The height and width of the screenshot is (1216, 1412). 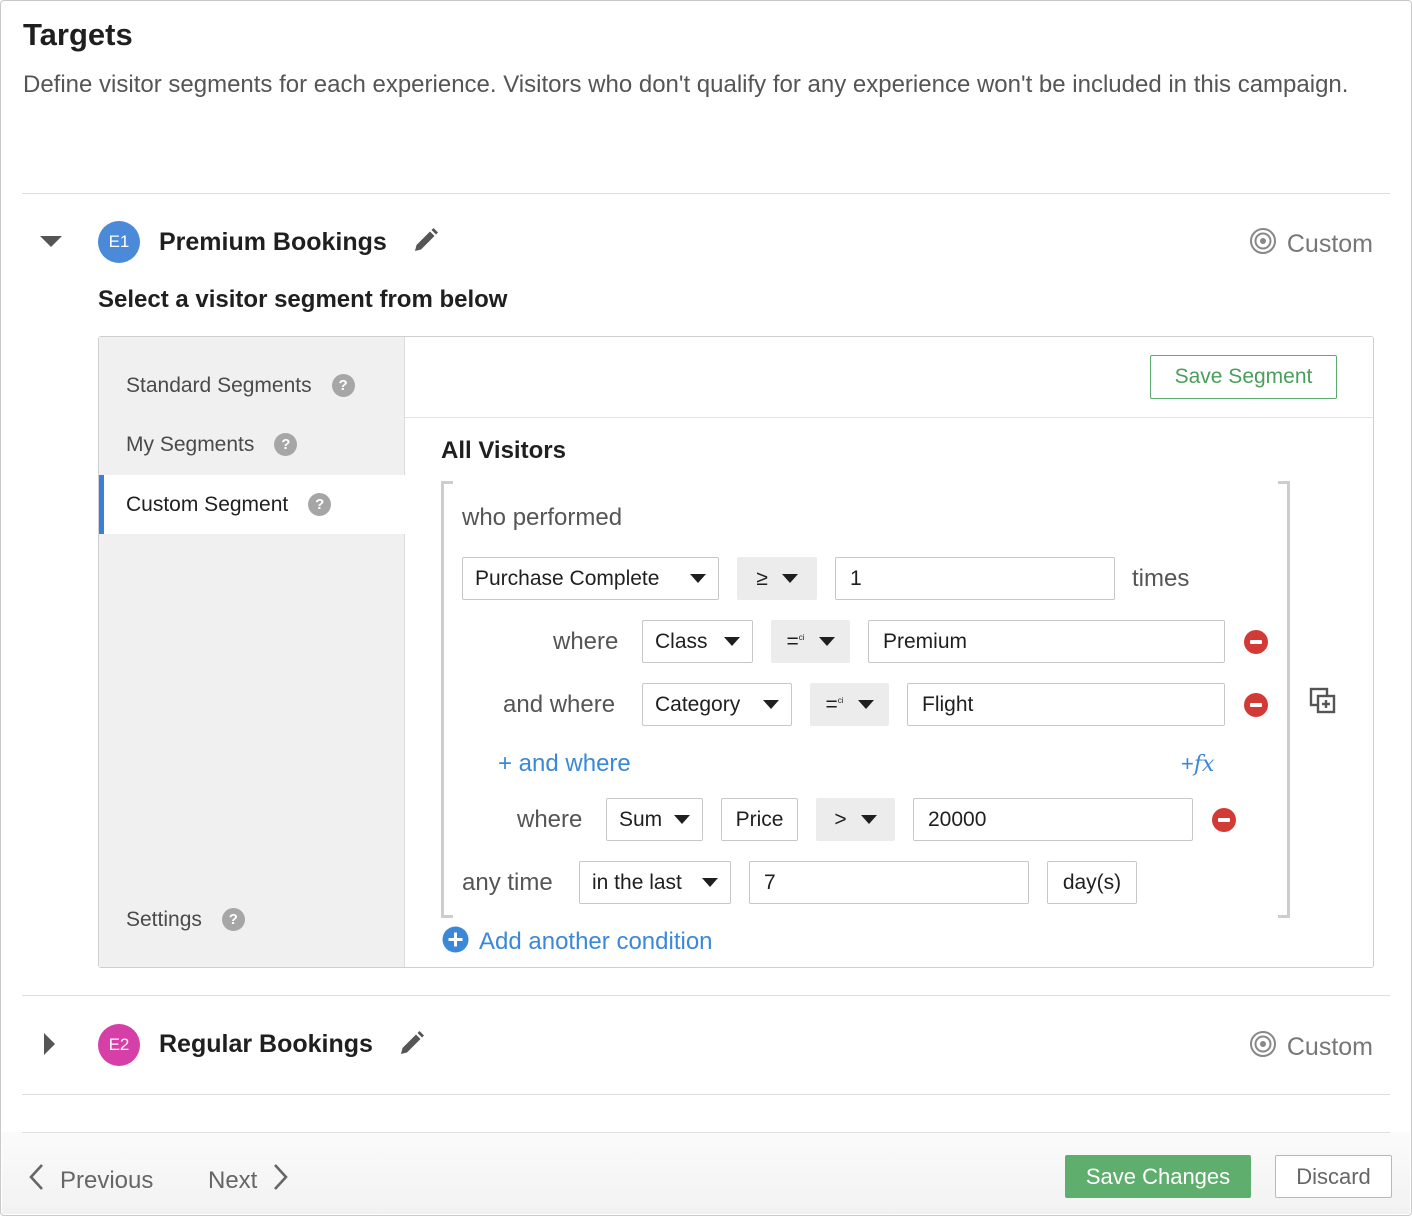 What do you see at coordinates (36, 1180) in the screenshot?
I see `chevron-left-icon` at bounding box center [36, 1180].